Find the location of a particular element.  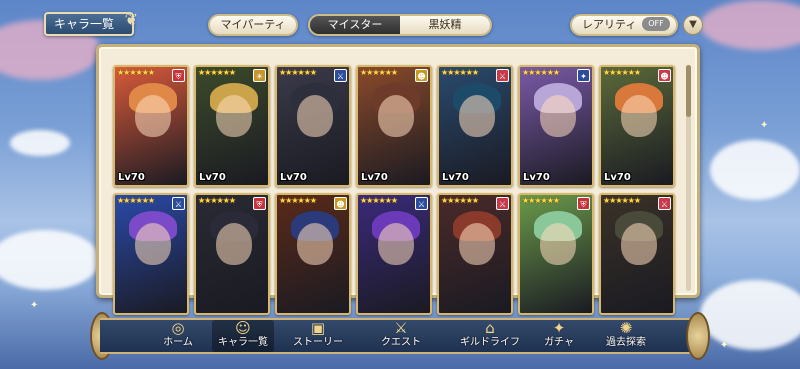

tab-black-fairy-label: 黒妖精 is located at coordinates (445, 24).